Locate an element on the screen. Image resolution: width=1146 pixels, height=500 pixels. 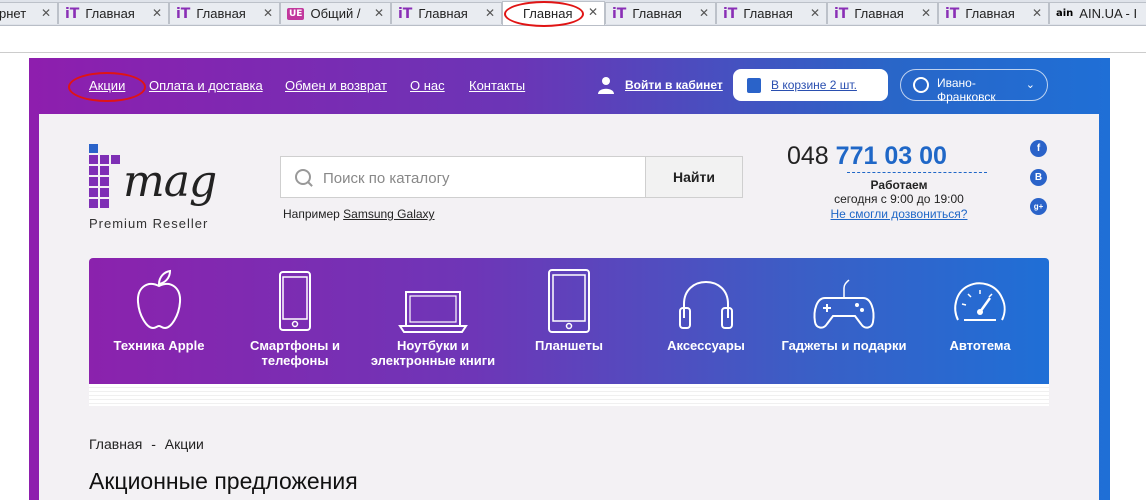
tablet-icon is located at coordinates (569, 301).